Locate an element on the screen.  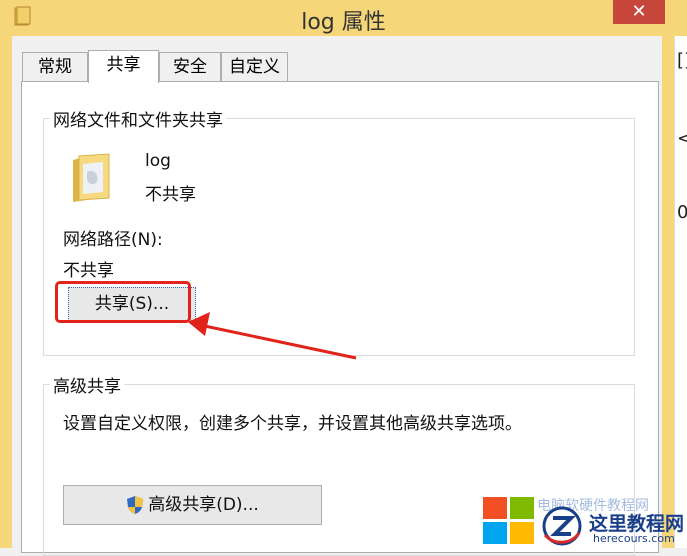
windows-logo-icon is located at coordinates (508, 520).